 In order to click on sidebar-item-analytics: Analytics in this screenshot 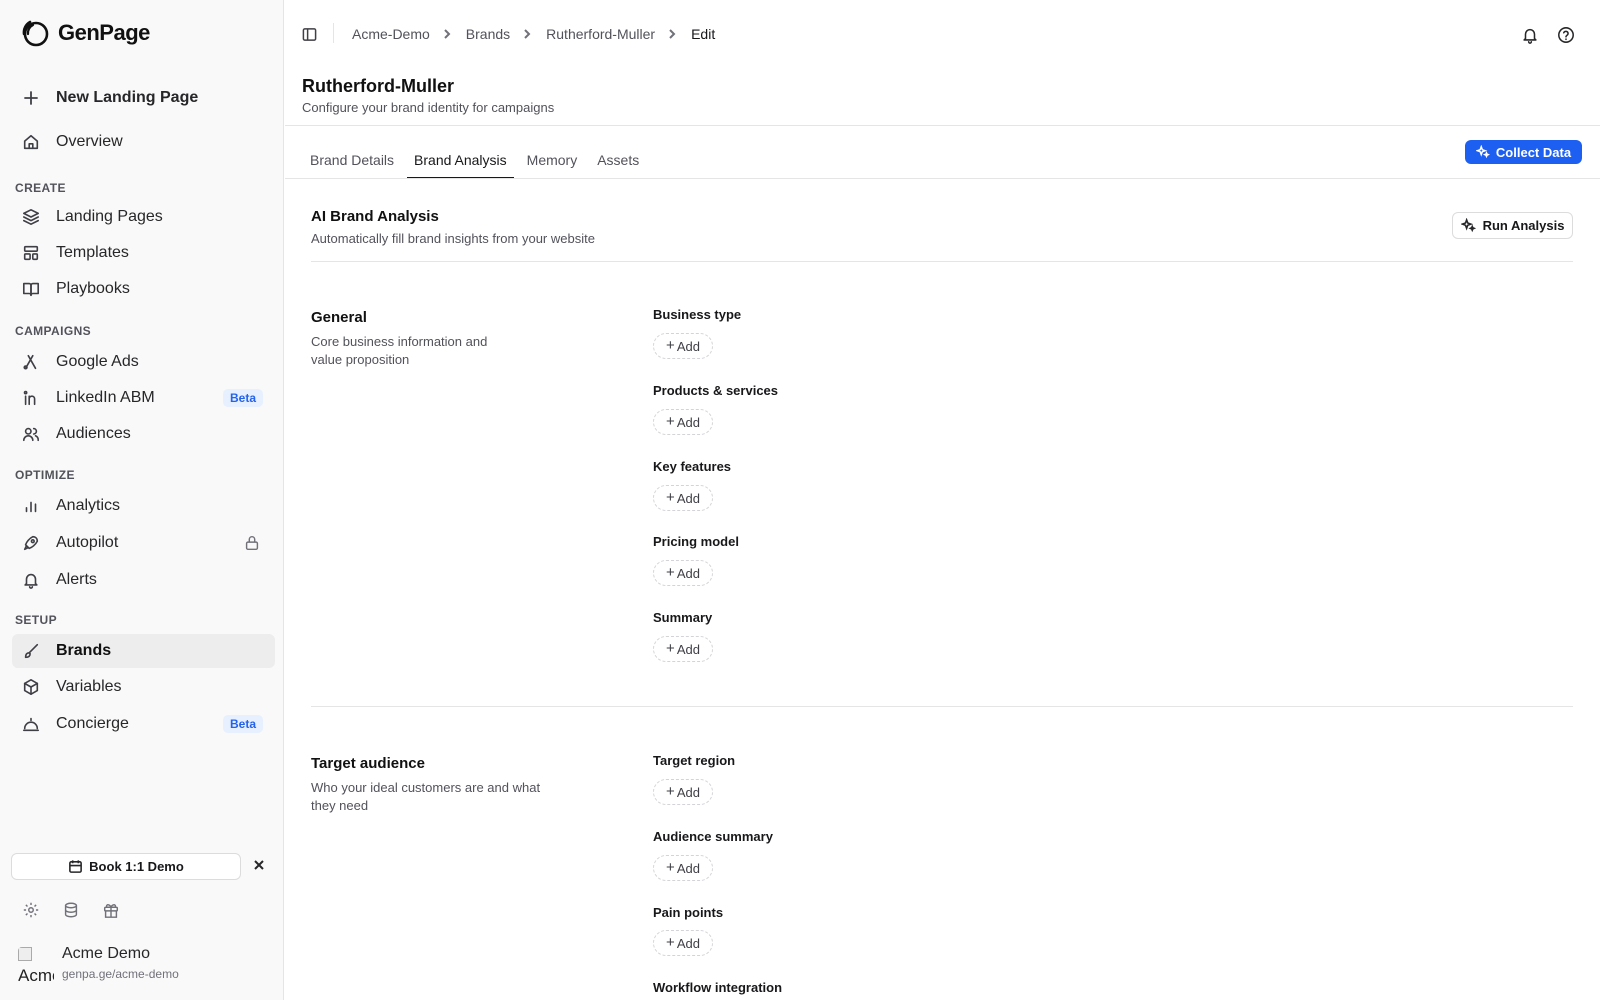, I will do `click(143, 506)`.